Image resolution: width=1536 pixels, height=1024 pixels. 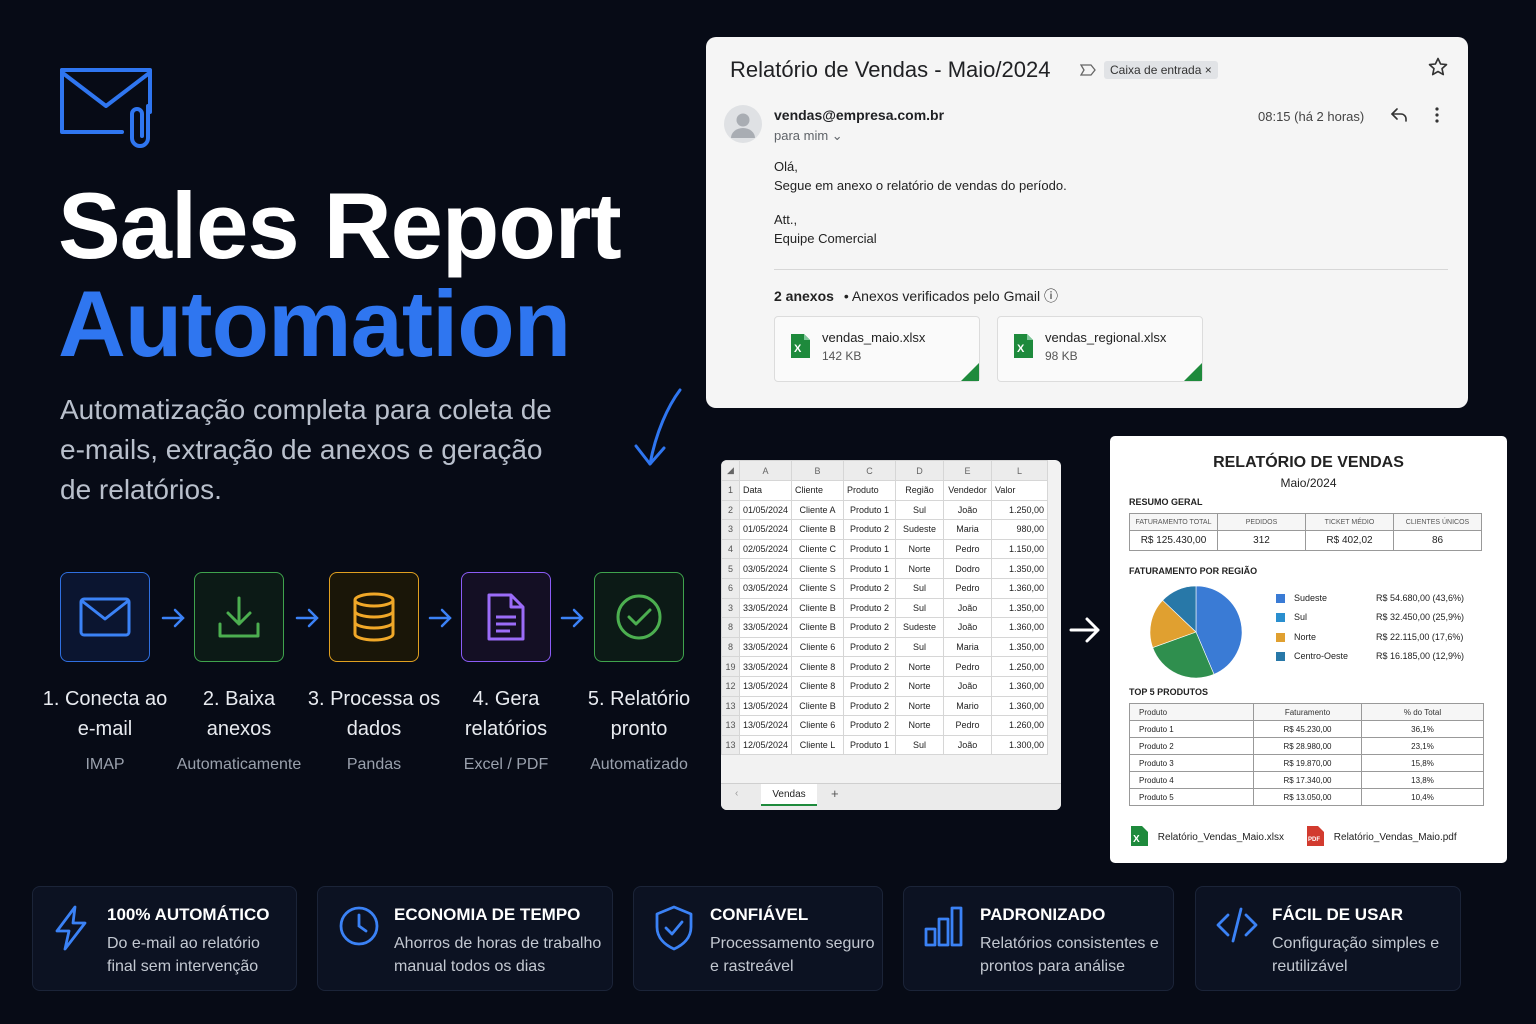 What do you see at coordinates (730, 470) in the screenshot?
I see `corner-cell: ◢` at bounding box center [730, 470].